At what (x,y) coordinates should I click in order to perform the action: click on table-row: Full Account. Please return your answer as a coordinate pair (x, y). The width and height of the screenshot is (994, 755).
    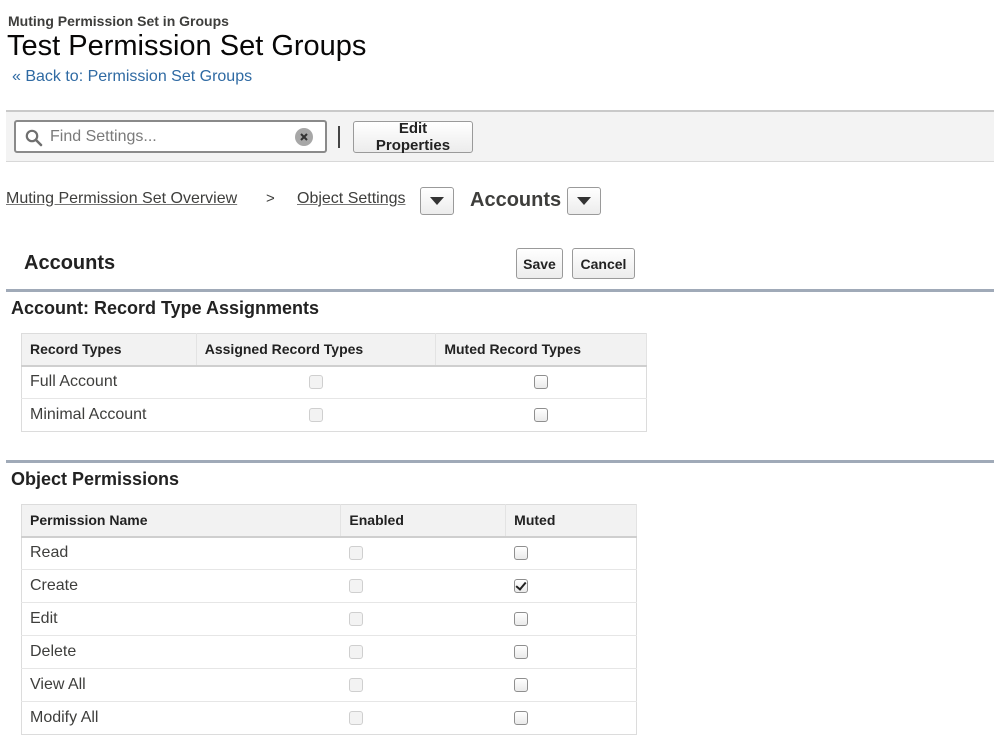
    Looking at the image, I should click on (334, 382).